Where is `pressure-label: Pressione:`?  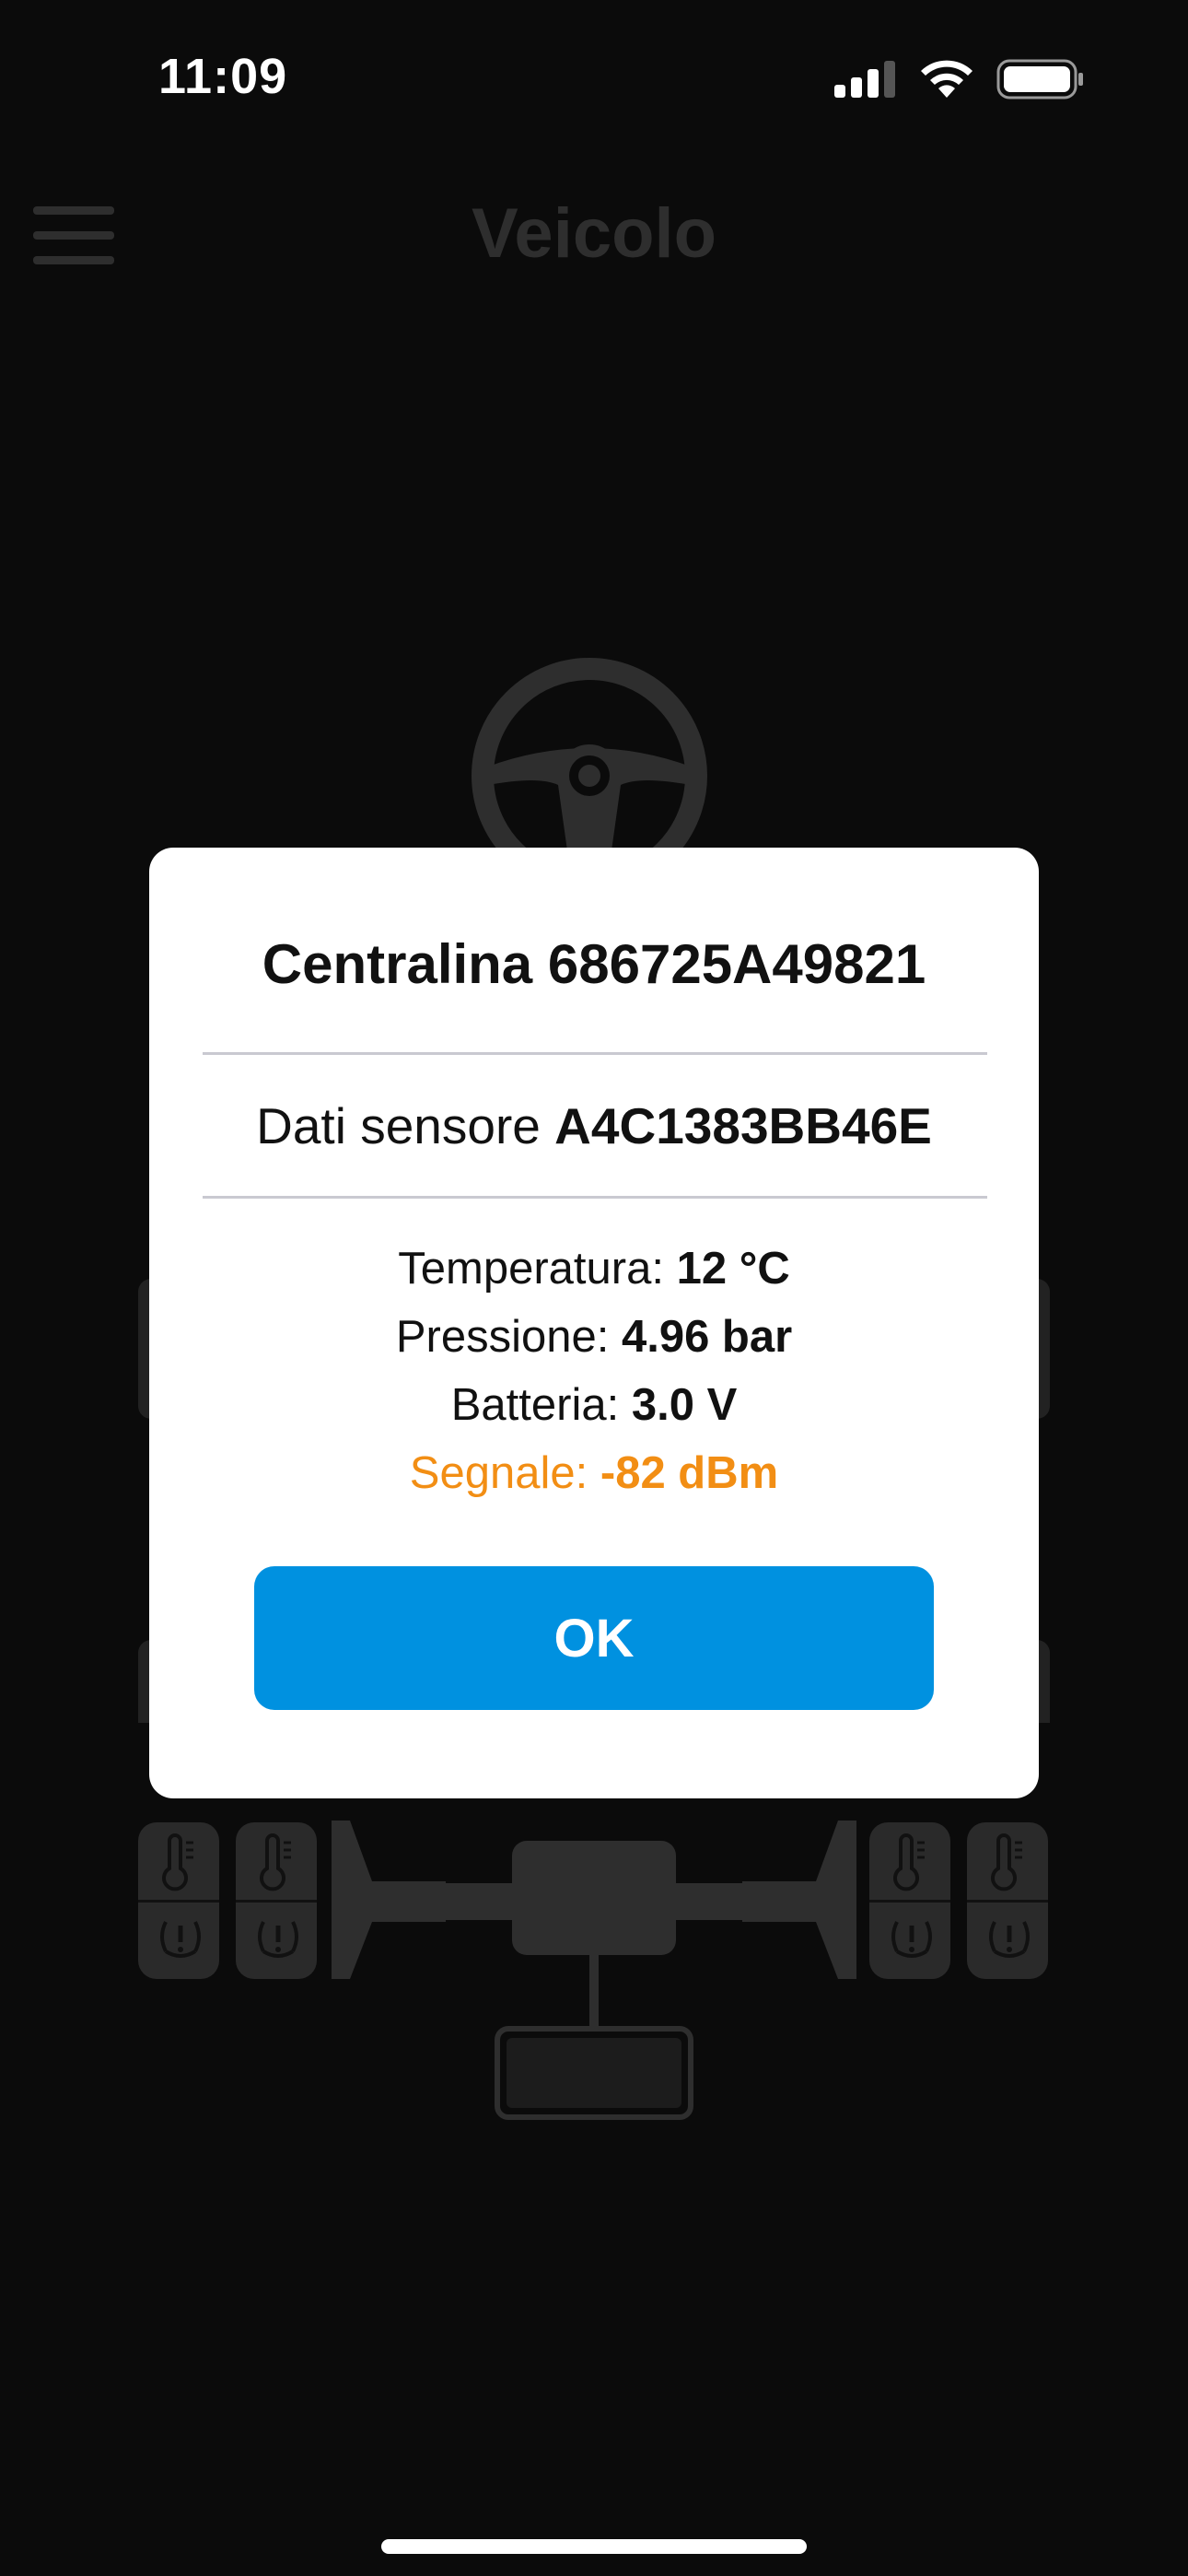
pressure-label: Pressione: is located at coordinates (502, 1337).